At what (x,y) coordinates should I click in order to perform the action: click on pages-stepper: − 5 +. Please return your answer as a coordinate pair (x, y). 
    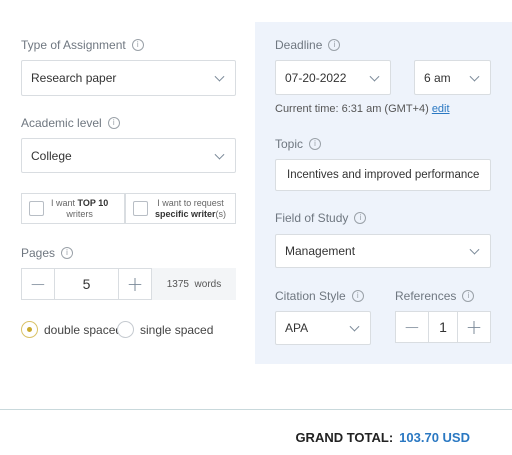
    Looking at the image, I should click on (86, 284).